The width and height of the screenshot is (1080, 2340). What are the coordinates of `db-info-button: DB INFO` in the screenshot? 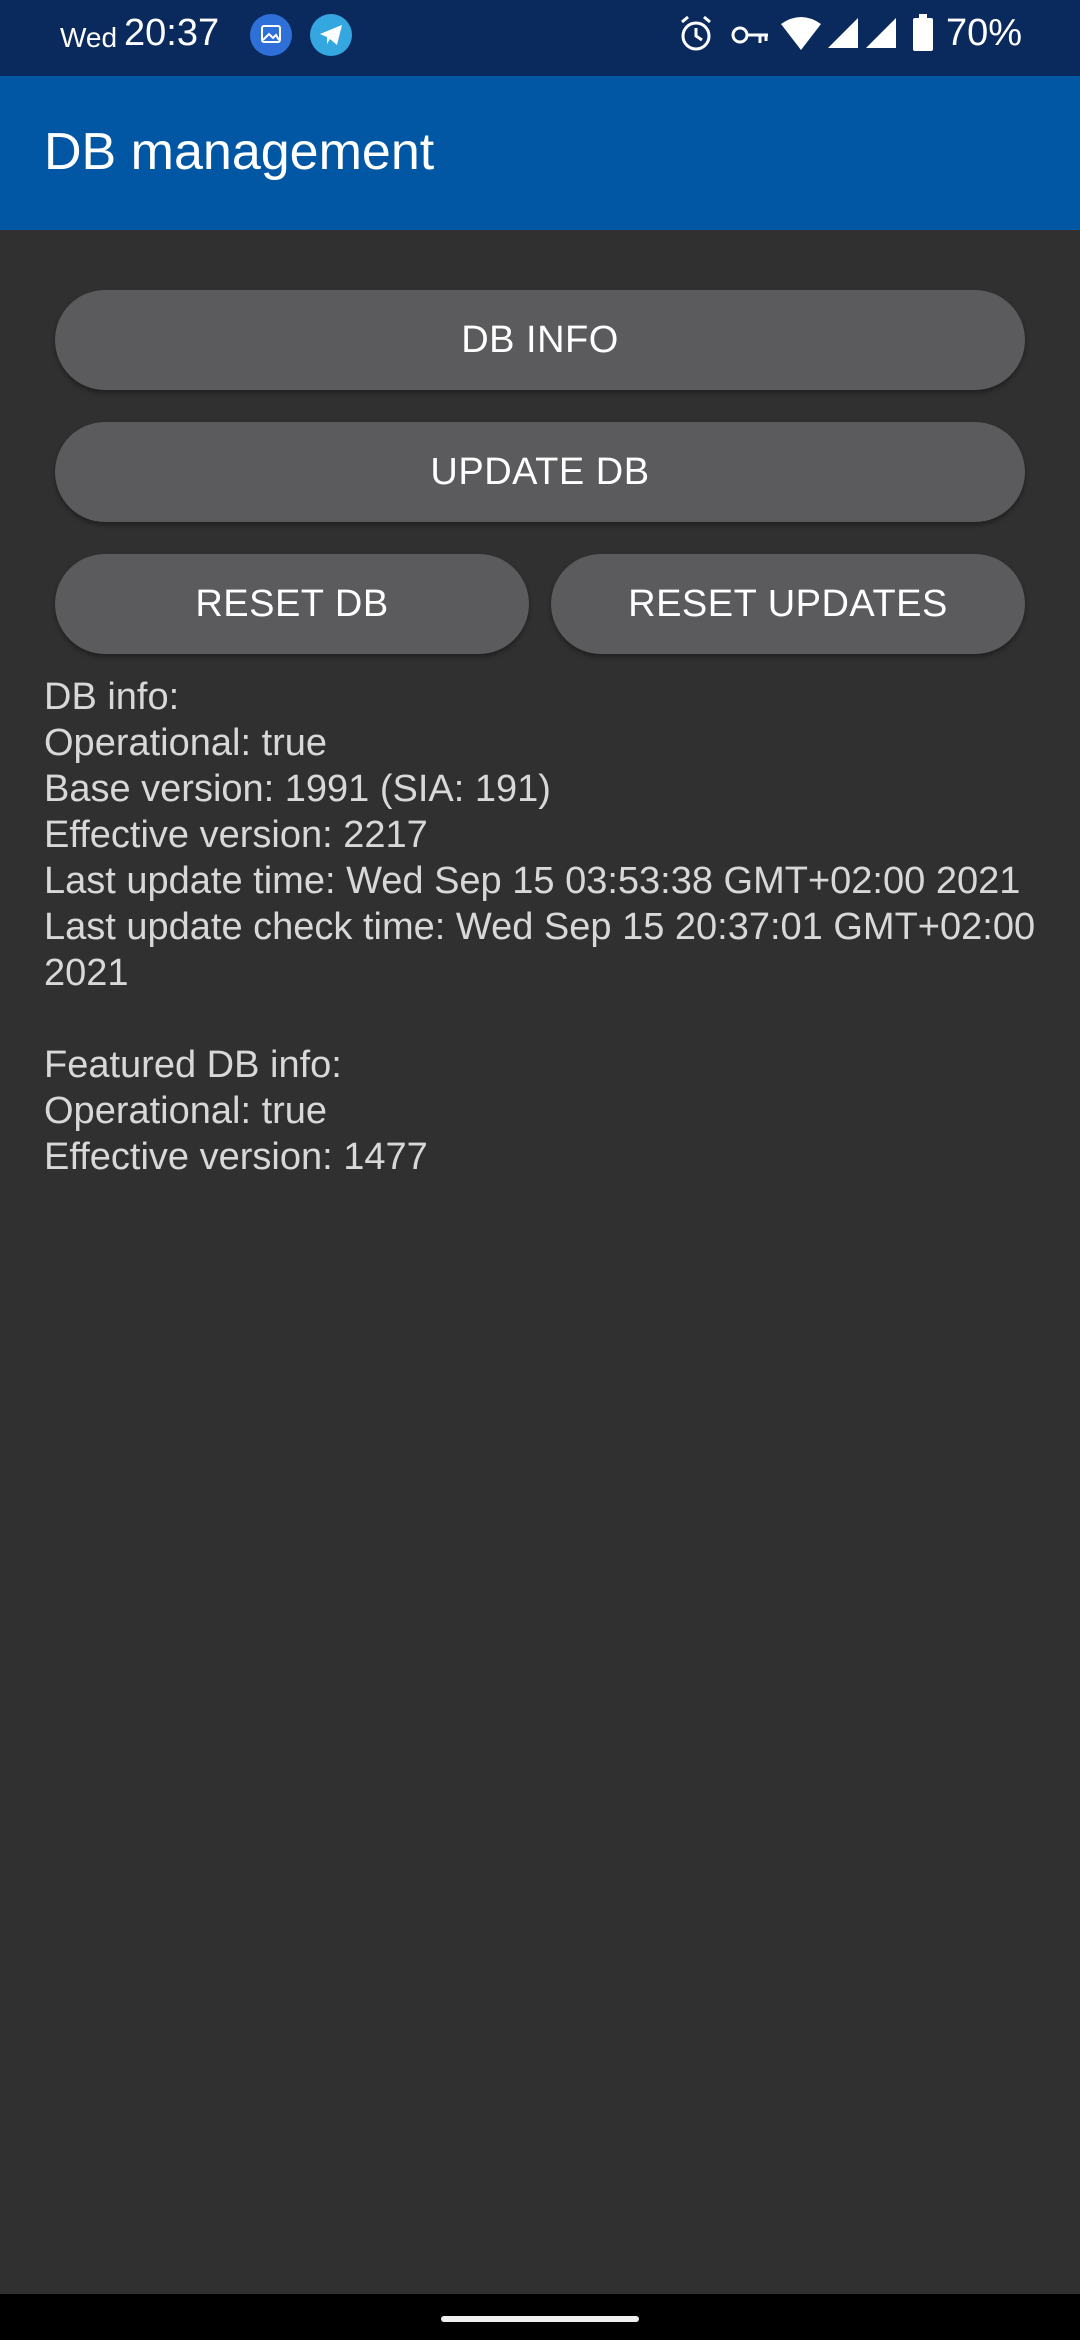 It's located at (540, 340).